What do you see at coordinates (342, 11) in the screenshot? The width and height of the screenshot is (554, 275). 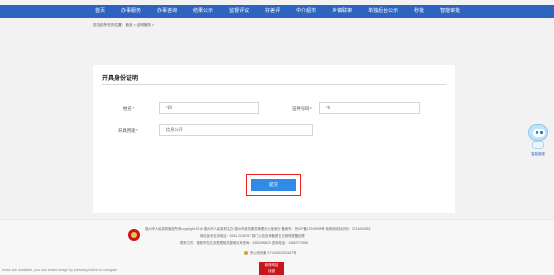 I see `nav-item: 乡镇联审` at bounding box center [342, 11].